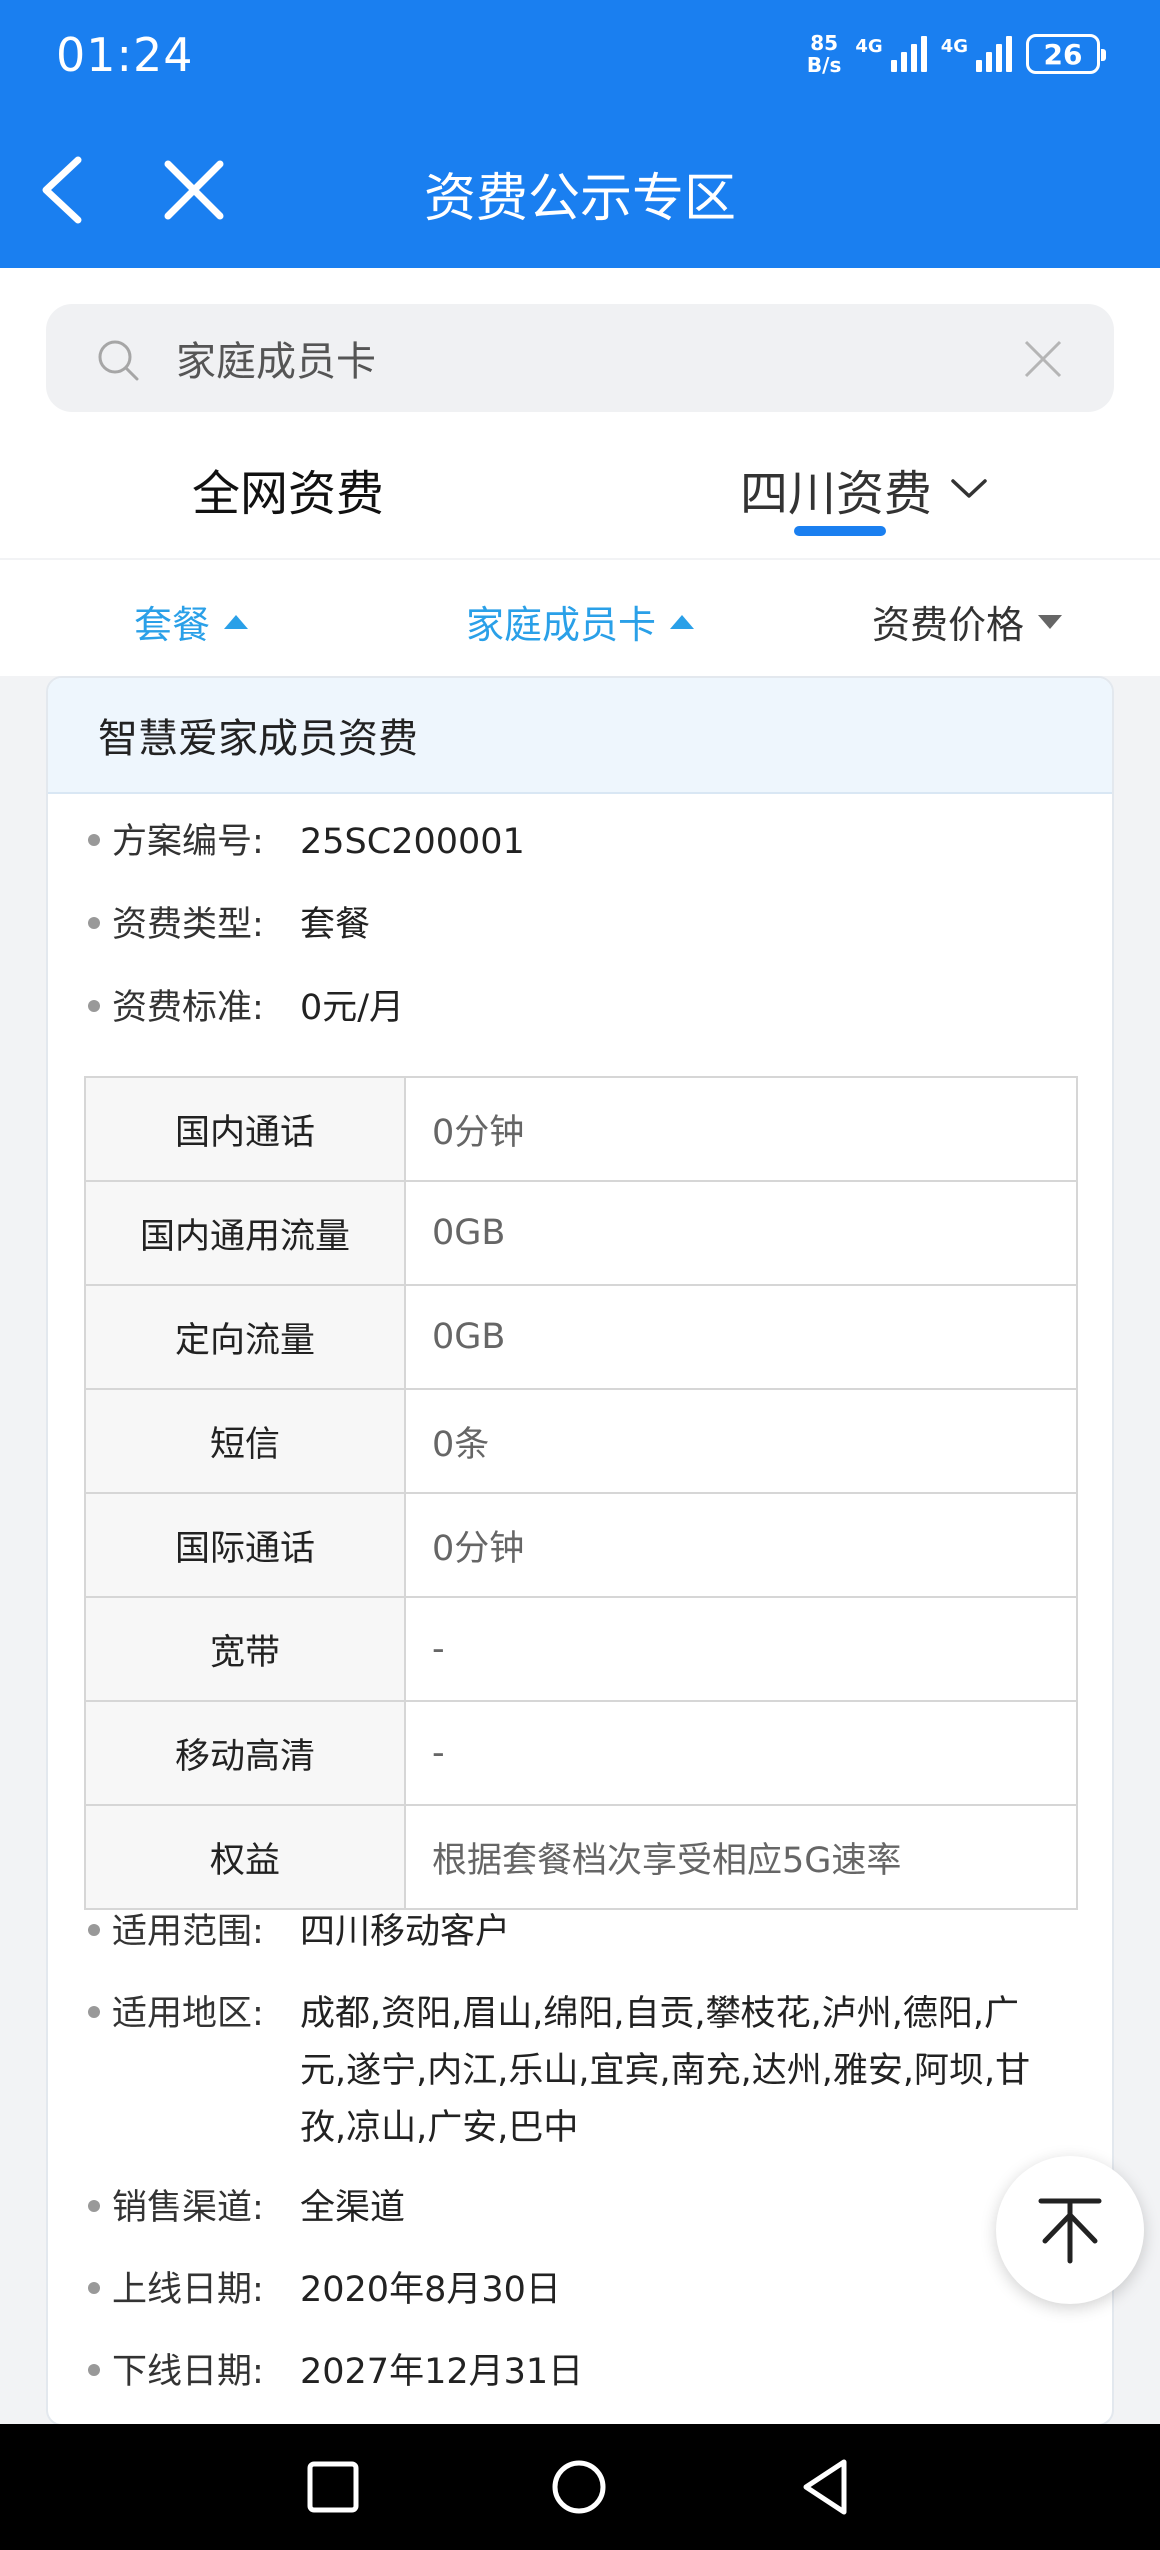 This screenshot has height=2550, width=1160. Describe the element at coordinates (564, 2290) in the screenshot. I see `info-launch-date: 上线日期: 2020年8月30日` at that location.